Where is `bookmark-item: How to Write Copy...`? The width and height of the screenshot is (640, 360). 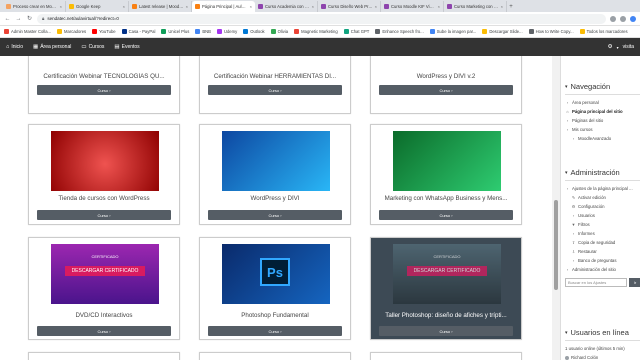 bookmark-item: How to Write Copy... is located at coordinates (551, 31).